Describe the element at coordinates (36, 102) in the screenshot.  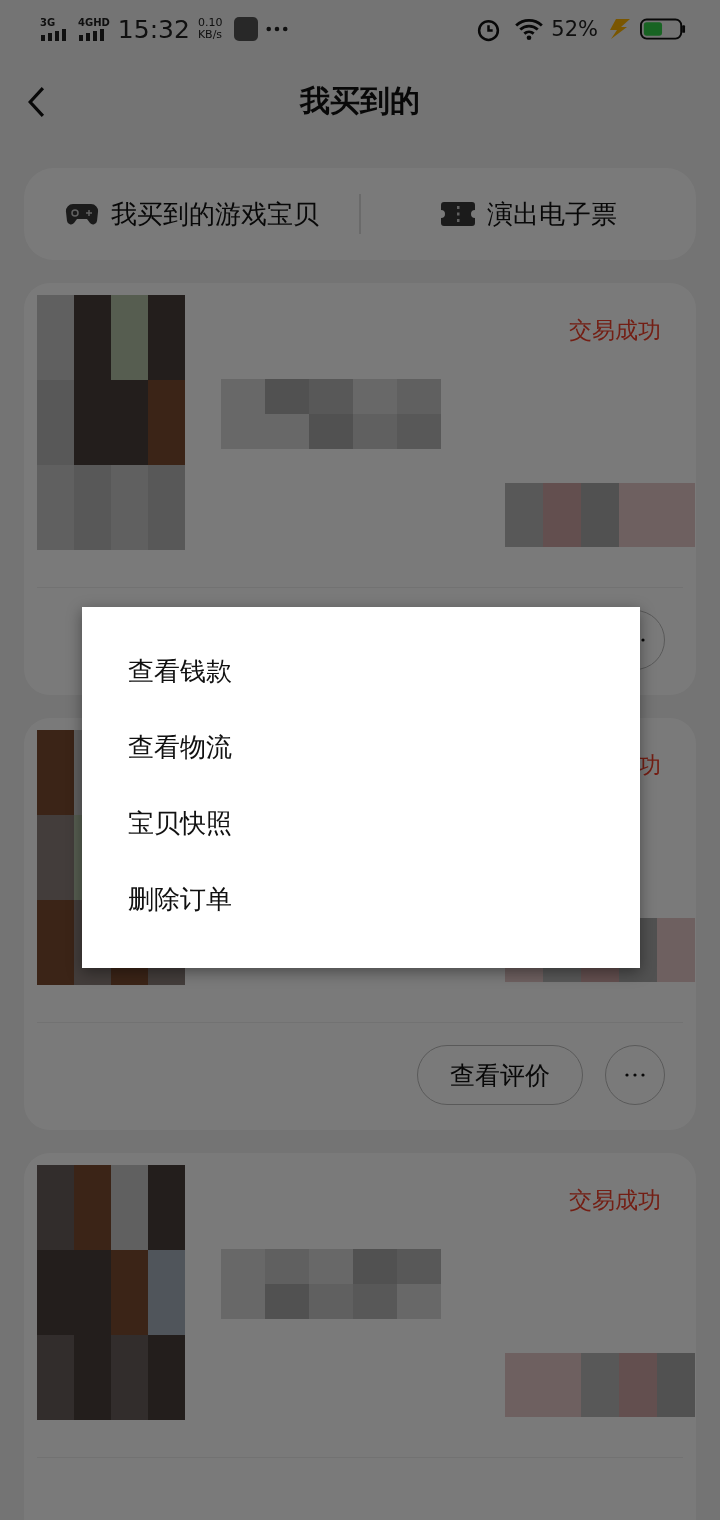
I see `back-icon` at that location.